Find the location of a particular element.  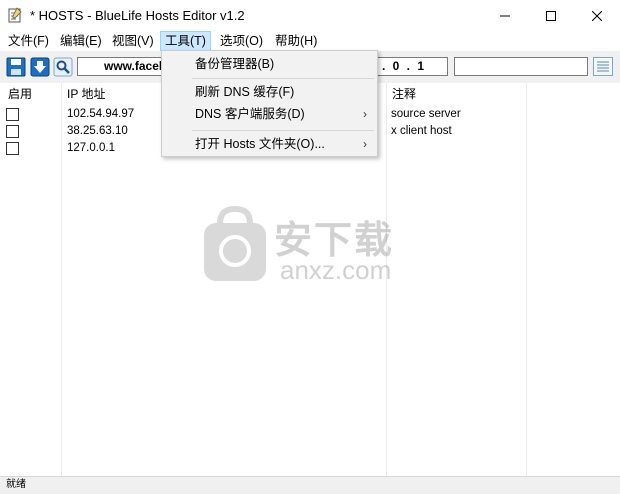

watermark-domain: anxz.com is located at coordinates (336, 270).